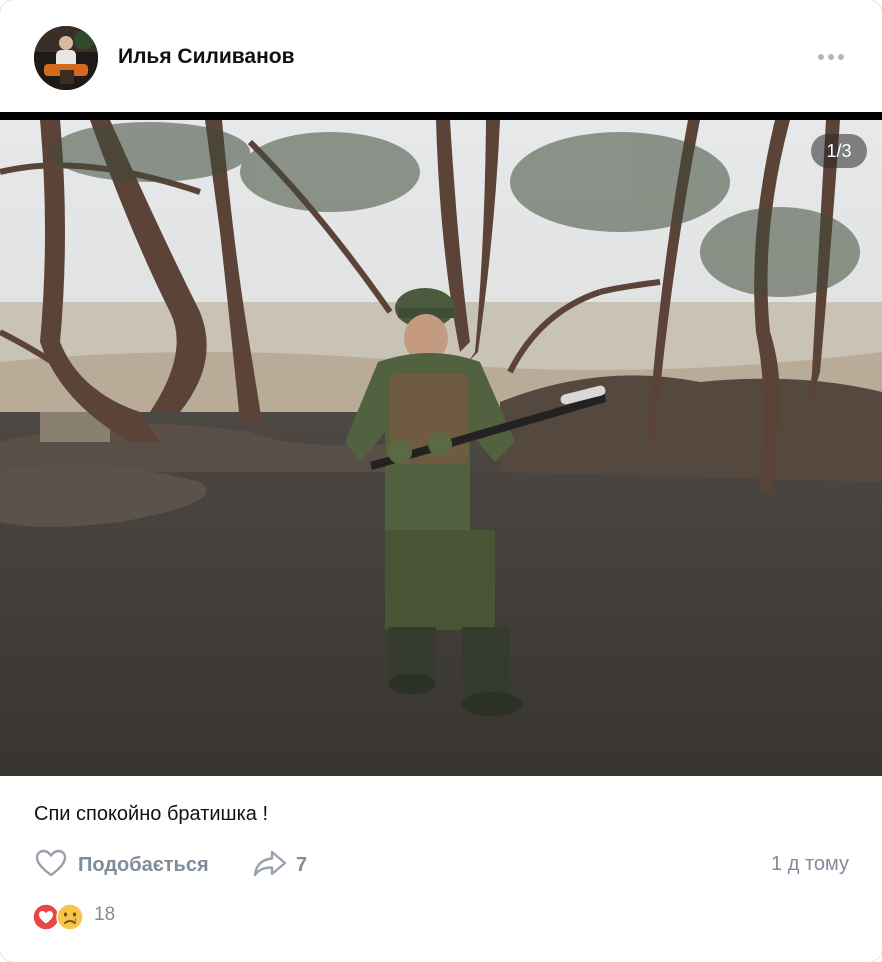 The height and width of the screenshot is (962, 882). I want to click on reactions-summary: 18, so click(73, 915).